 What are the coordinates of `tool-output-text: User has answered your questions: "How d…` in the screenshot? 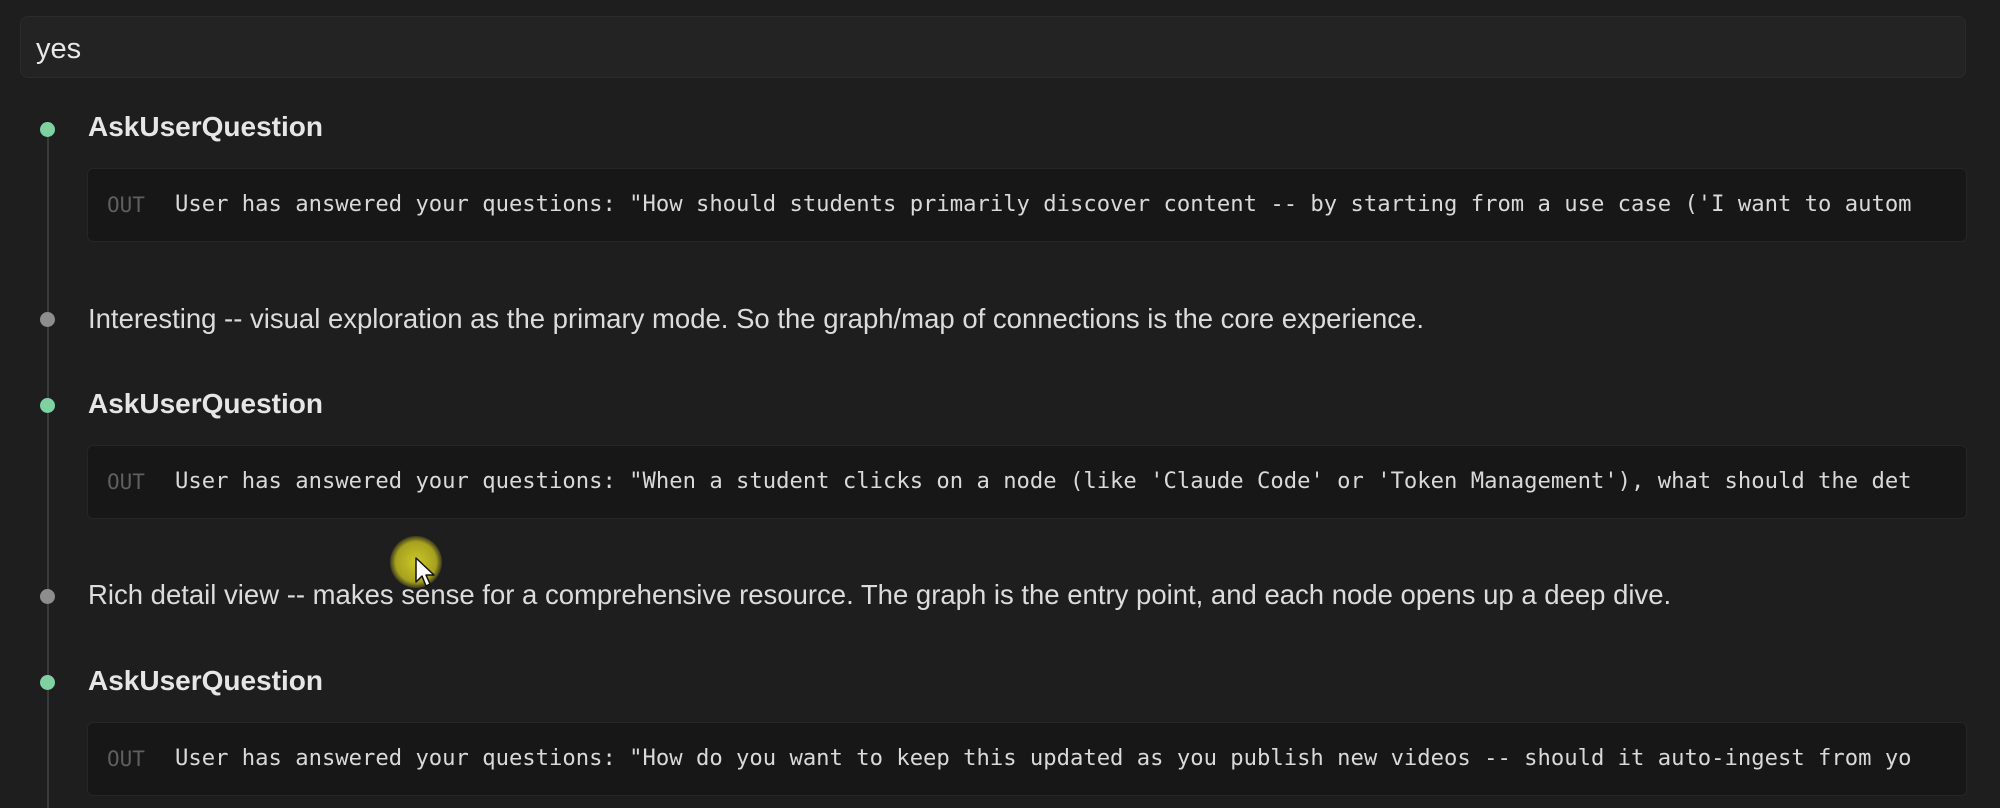 It's located at (1043, 758).